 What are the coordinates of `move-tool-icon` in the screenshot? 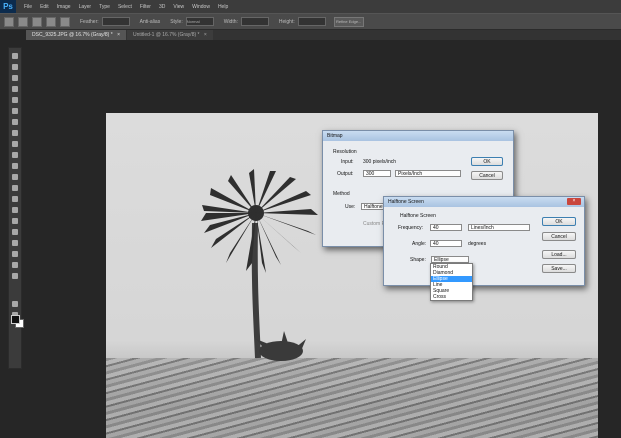 It's located at (15, 56).